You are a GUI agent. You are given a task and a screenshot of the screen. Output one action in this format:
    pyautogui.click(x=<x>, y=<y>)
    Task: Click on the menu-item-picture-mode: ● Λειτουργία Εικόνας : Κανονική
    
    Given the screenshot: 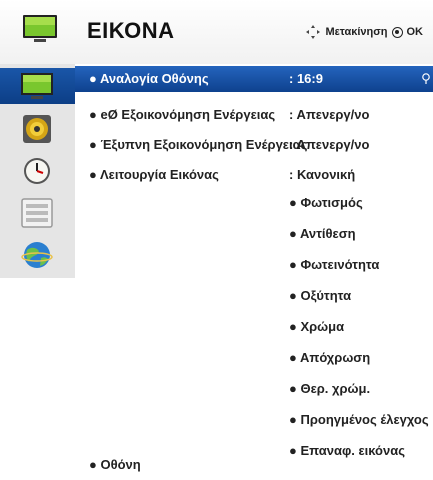 What is the action you would take?
    pyautogui.click(x=254, y=175)
    